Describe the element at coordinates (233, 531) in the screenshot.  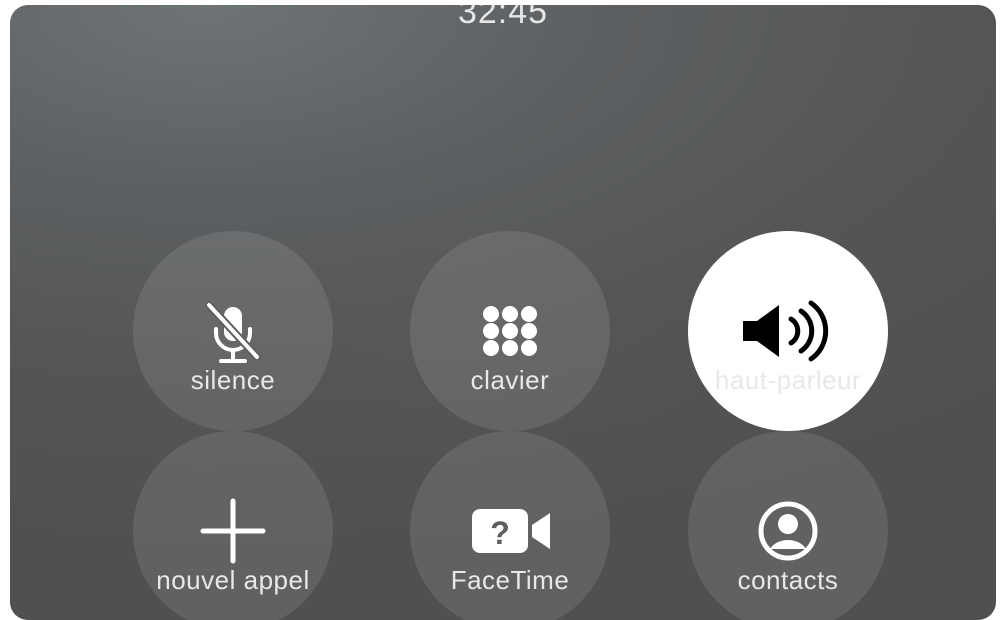
I see `plus-icon` at that location.